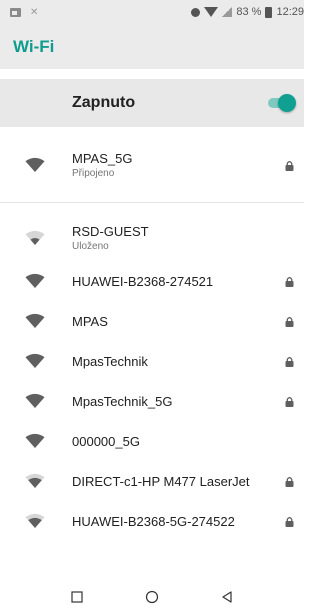 This screenshot has height=610, width=320. I want to click on status-notifications: ✕, so click(24, 12).